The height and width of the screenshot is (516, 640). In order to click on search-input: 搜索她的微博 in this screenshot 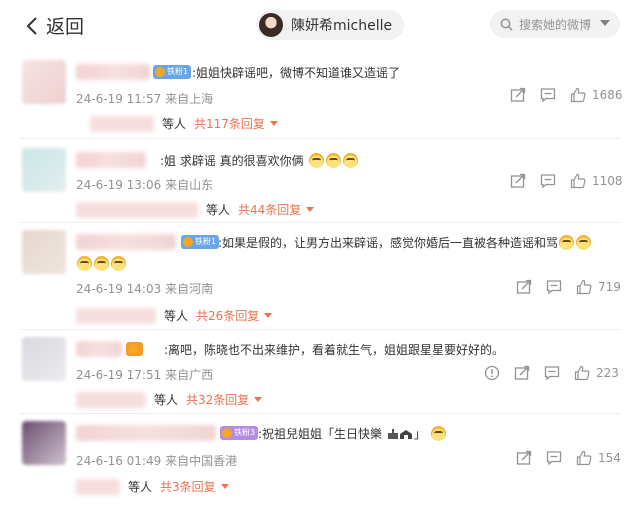, I will do `click(555, 24)`.